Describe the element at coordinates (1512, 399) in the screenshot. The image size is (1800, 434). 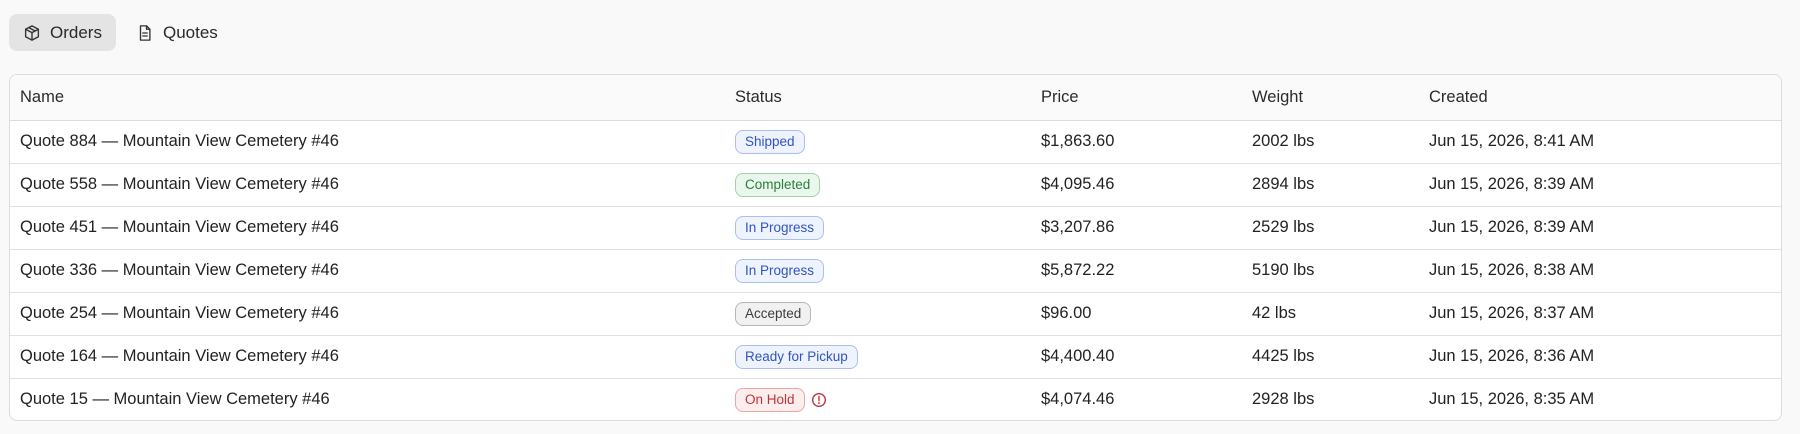
I see `cell-created: Jun 15, 2026, 8:35 AM` at that location.